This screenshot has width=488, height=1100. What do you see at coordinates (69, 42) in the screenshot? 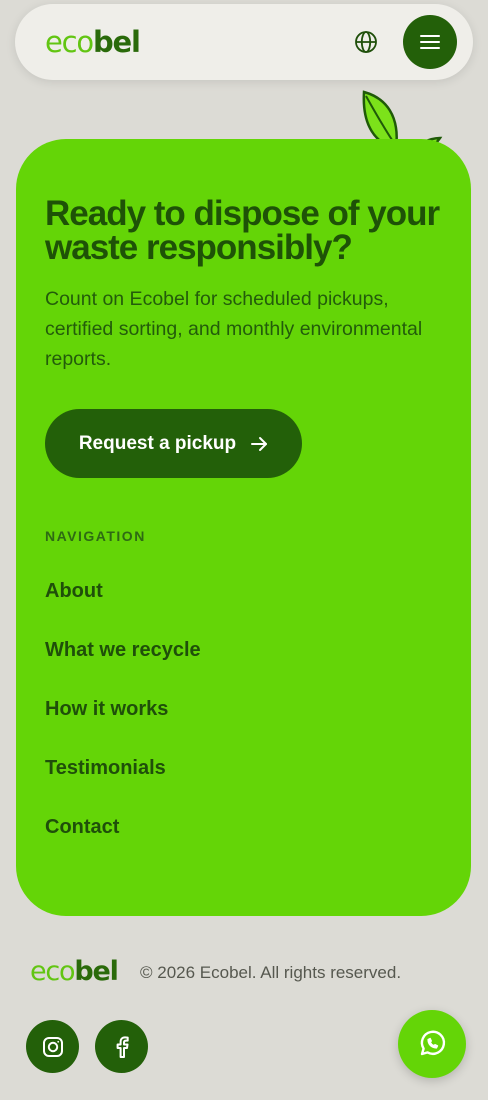
I see `logo-eco-text: eco` at bounding box center [69, 42].